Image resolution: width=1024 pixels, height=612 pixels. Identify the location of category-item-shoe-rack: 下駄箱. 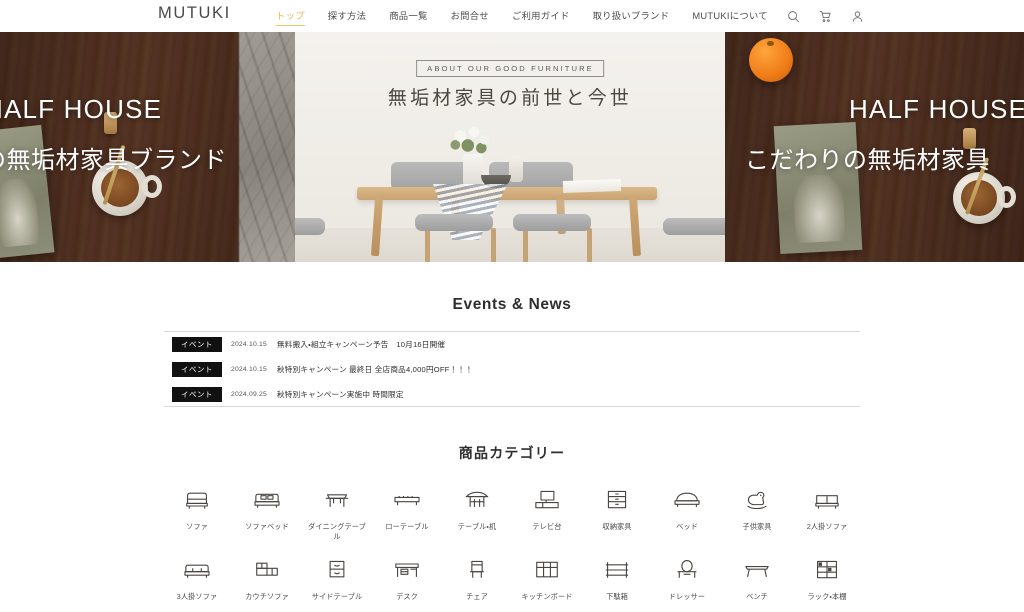
(617, 577).